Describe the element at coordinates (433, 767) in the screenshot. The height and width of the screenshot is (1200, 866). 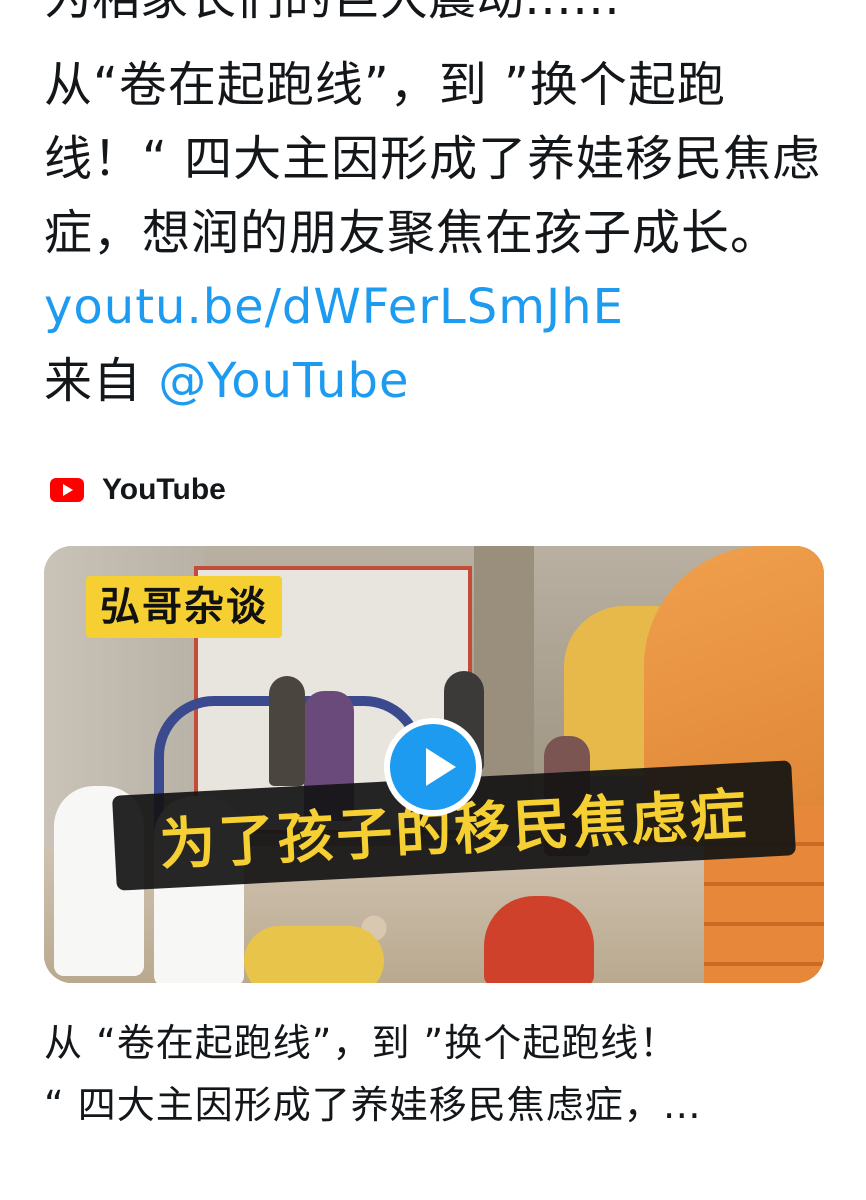
I see `play-icon` at that location.